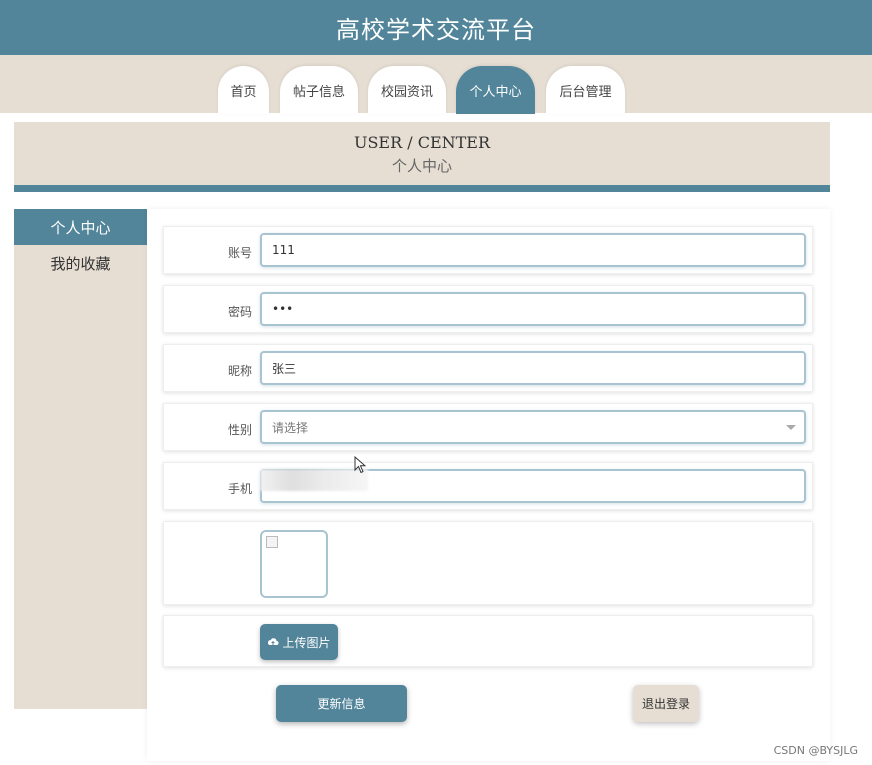  What do you see at coordinates (791, 427) in the screenshot?
I see `chevron-down-icon` at bounding box center [791, 427].